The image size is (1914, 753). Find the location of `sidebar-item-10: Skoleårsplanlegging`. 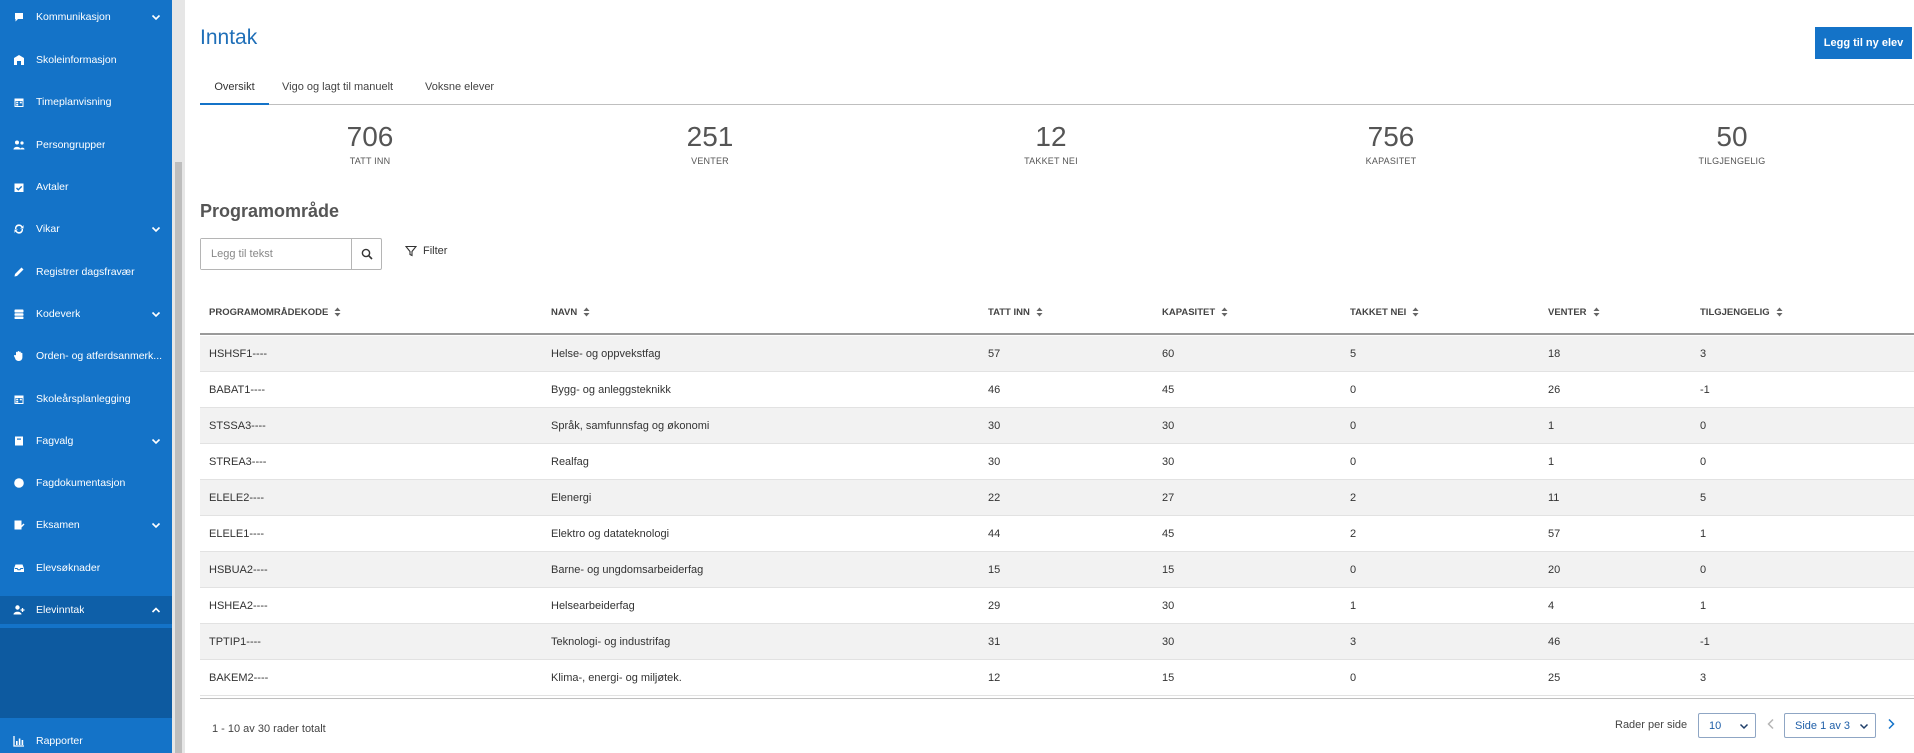

sidebar-item-10: Skoleårsplanlegging is located at coordinates (86, 399).